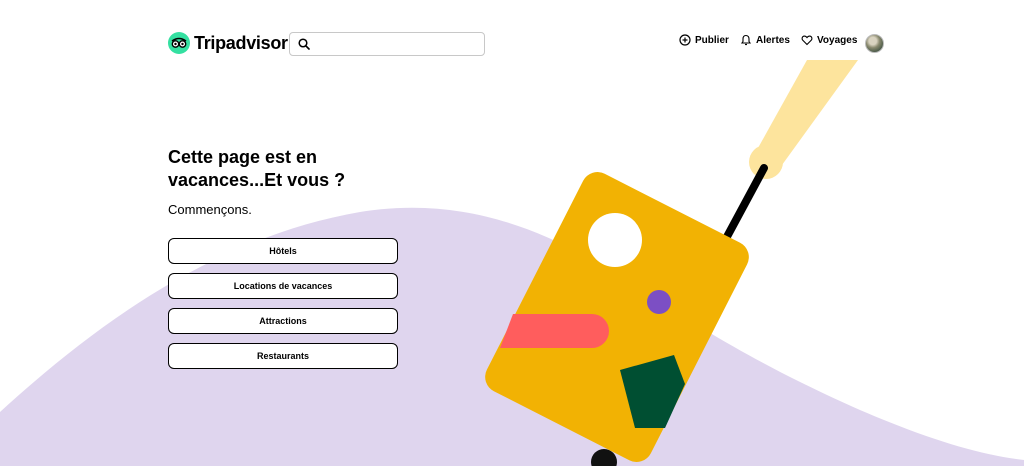 The width and height of the screenshot is (1024, 466). Describe the element at coordinates (807, 40) in the screenshot. I see `heart-icon` at that location.